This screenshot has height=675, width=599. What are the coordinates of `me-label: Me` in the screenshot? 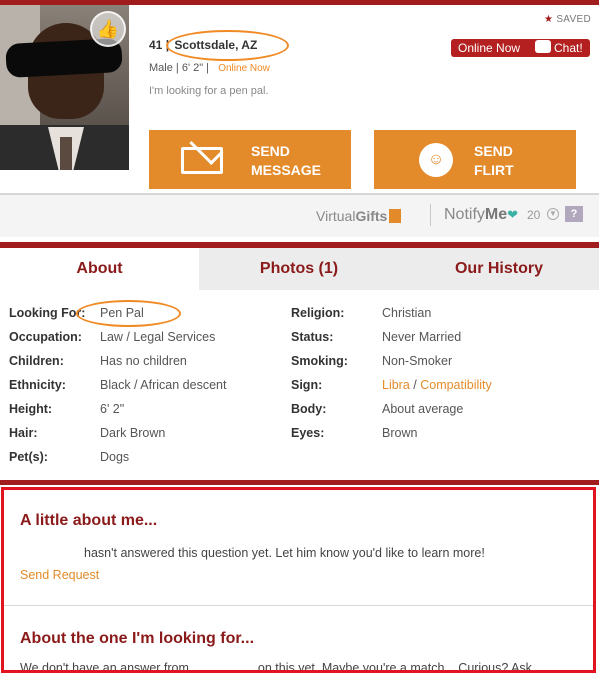 It's located at (496, 214).